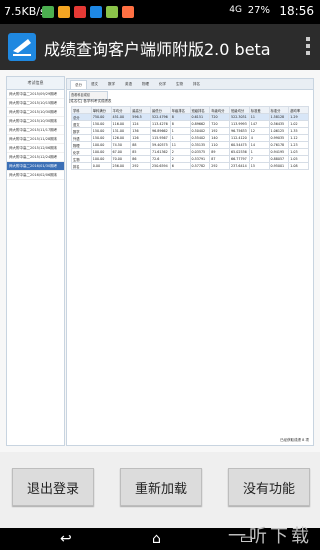  What do you see at coordinates (35, 166) in the screenshot?
I see `exam-list-item: 师大附中高二2016/01/30期考` at bounding box center [35, 166].